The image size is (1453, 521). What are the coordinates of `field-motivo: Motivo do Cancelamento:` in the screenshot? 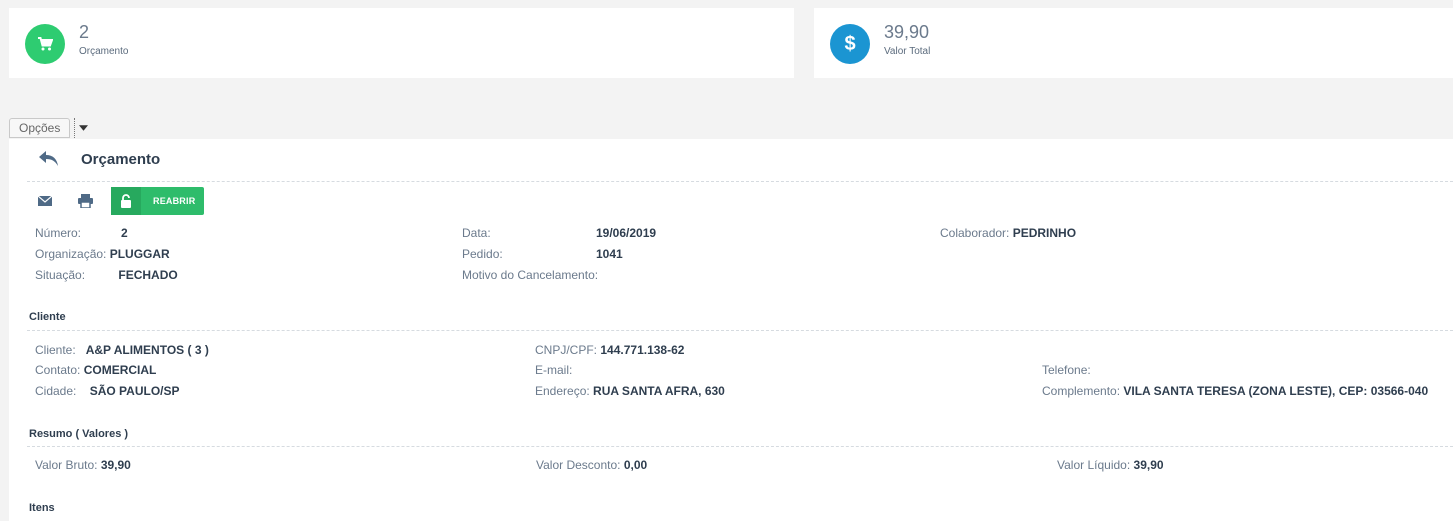 It's located at (530, 275).